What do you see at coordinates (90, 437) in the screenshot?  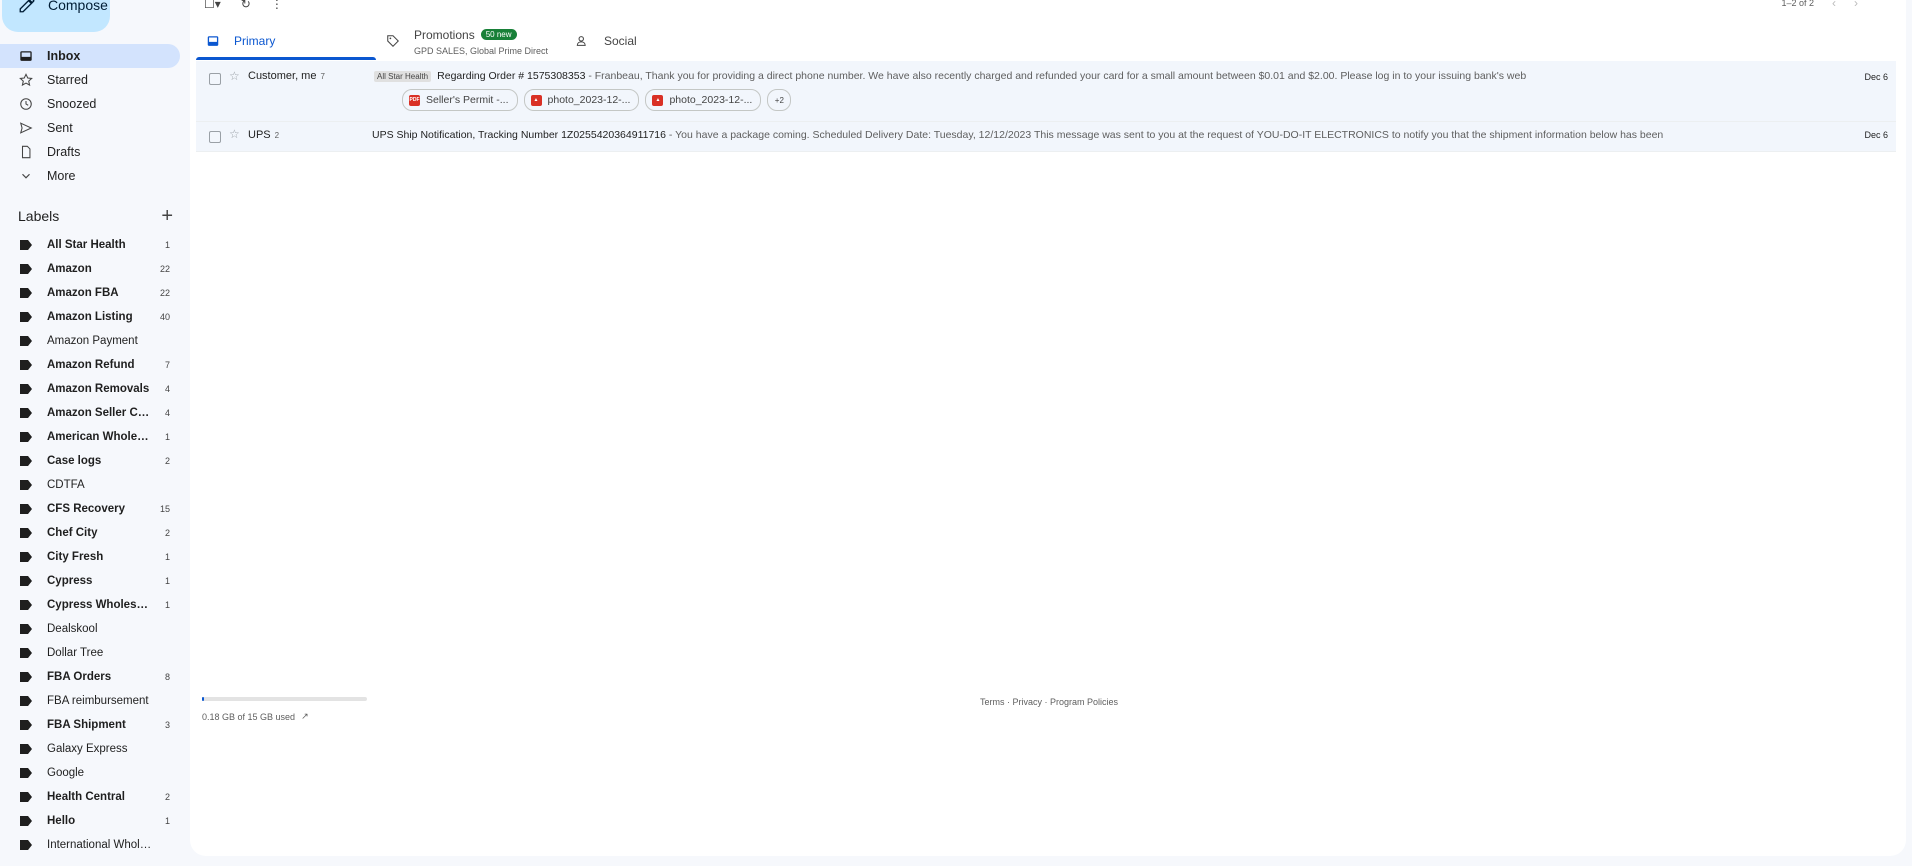 I see `label-item: American Wholesal... 1` at bounding box center [90, 437].